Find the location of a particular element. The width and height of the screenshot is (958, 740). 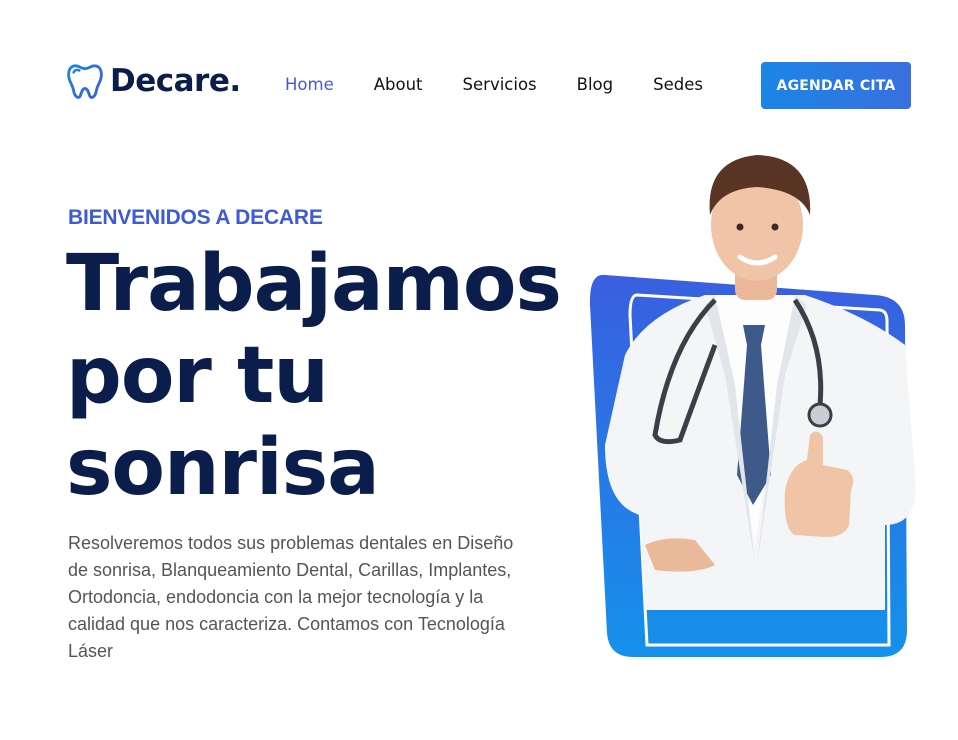

nav-servicios: Servicios is located at coordinates (500, 85).